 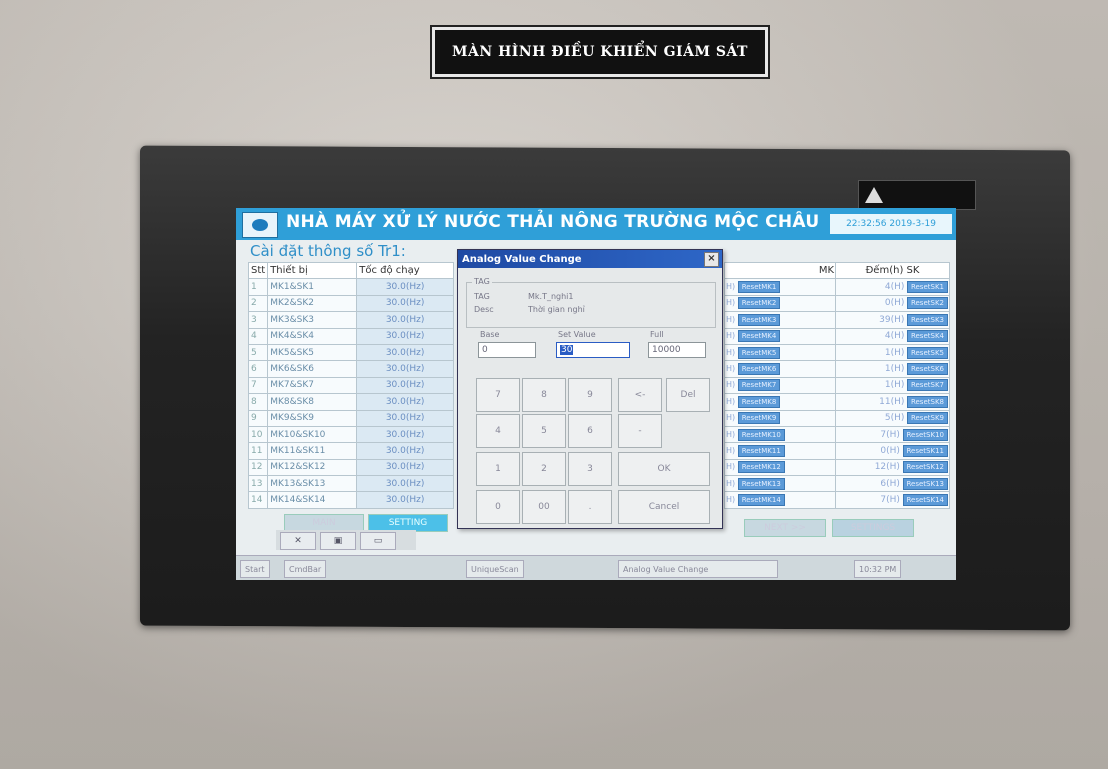 I want to click on reset-mk-button: ResetMK8, so click(x=759, y=401).